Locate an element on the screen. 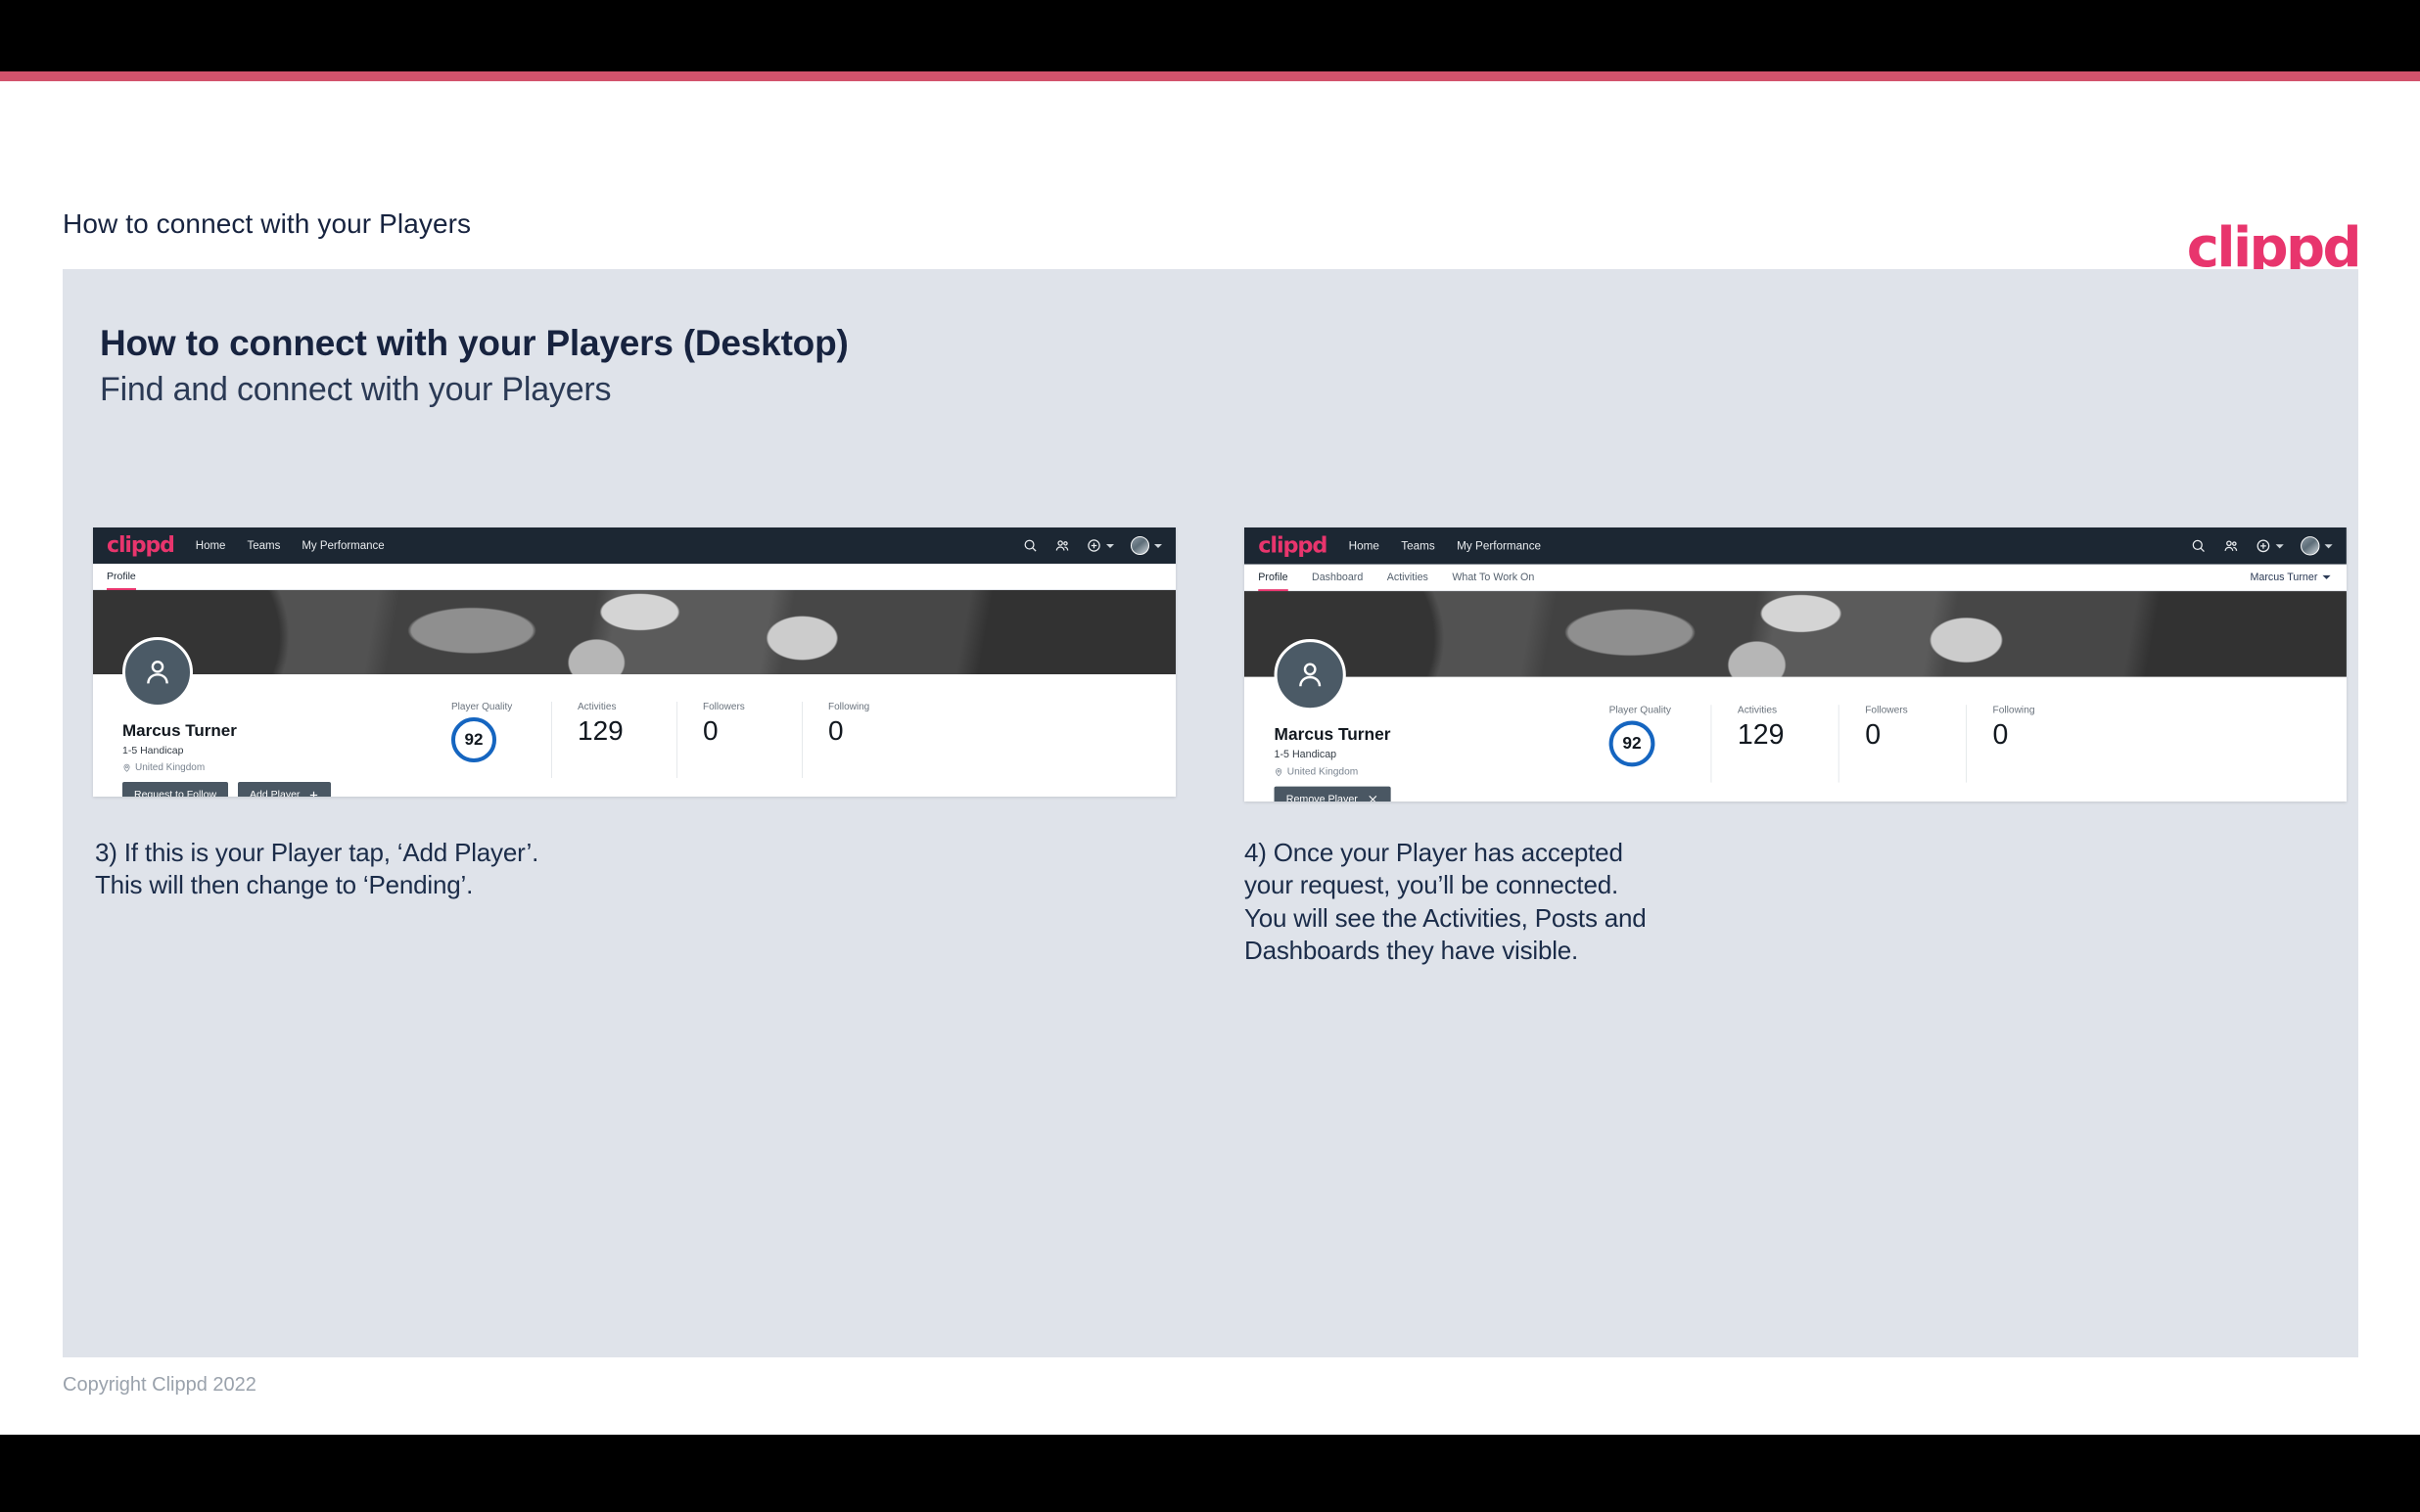  avatar is located at coordinates (2310, 546).